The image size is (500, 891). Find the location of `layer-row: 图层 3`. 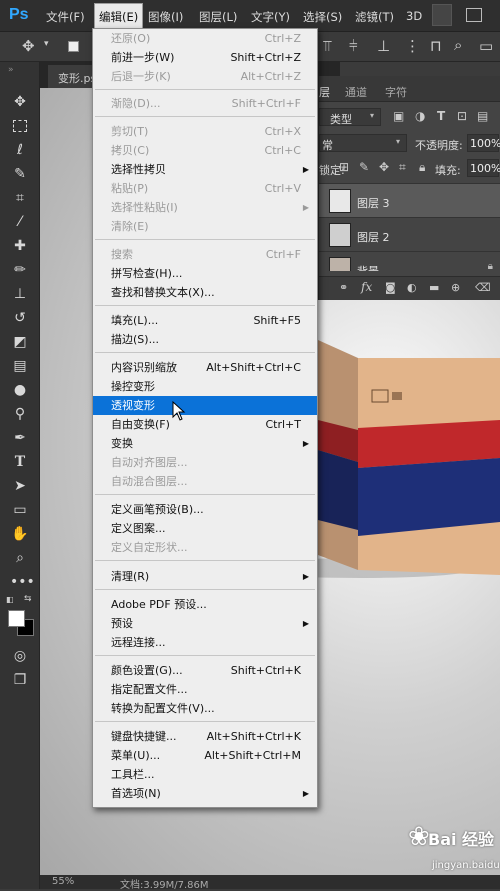

layer-row: 图层 3 is located at coordinates (409, 200).